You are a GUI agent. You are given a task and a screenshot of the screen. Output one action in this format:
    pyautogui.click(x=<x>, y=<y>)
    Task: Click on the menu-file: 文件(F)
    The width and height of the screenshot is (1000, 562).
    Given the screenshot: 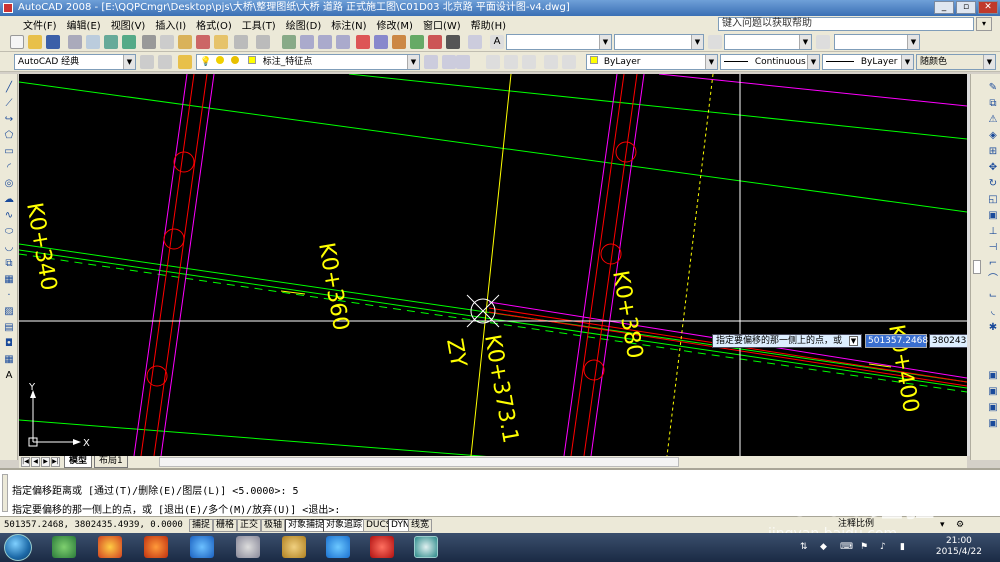 What is the action you would take?
    pyautogui.click(x=40, y=24)
    